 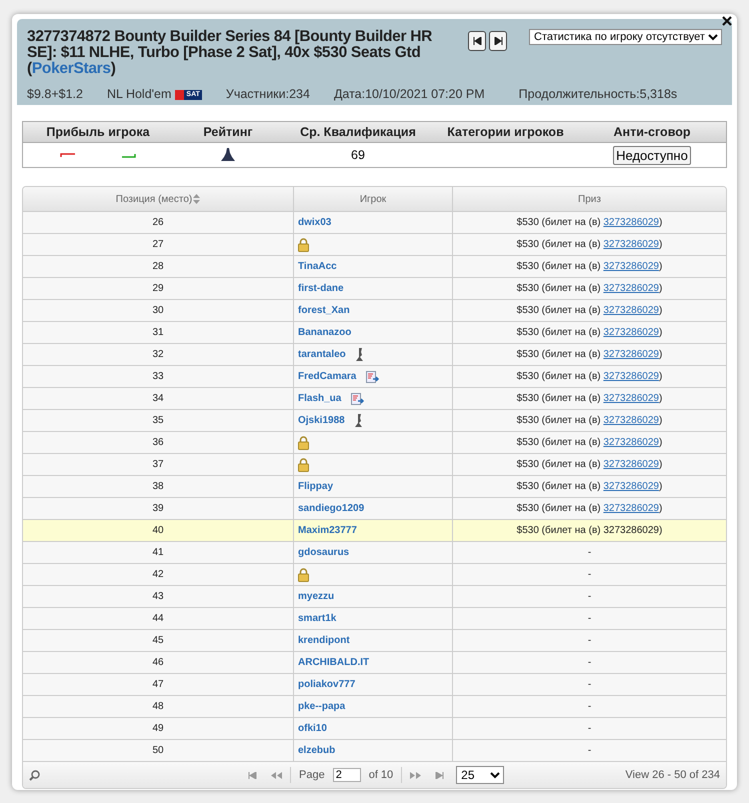 What do you see at coordinates (324, 310) in the screenshot?
I see `player-link: forest_Xan` at bounding box center [324, 310].